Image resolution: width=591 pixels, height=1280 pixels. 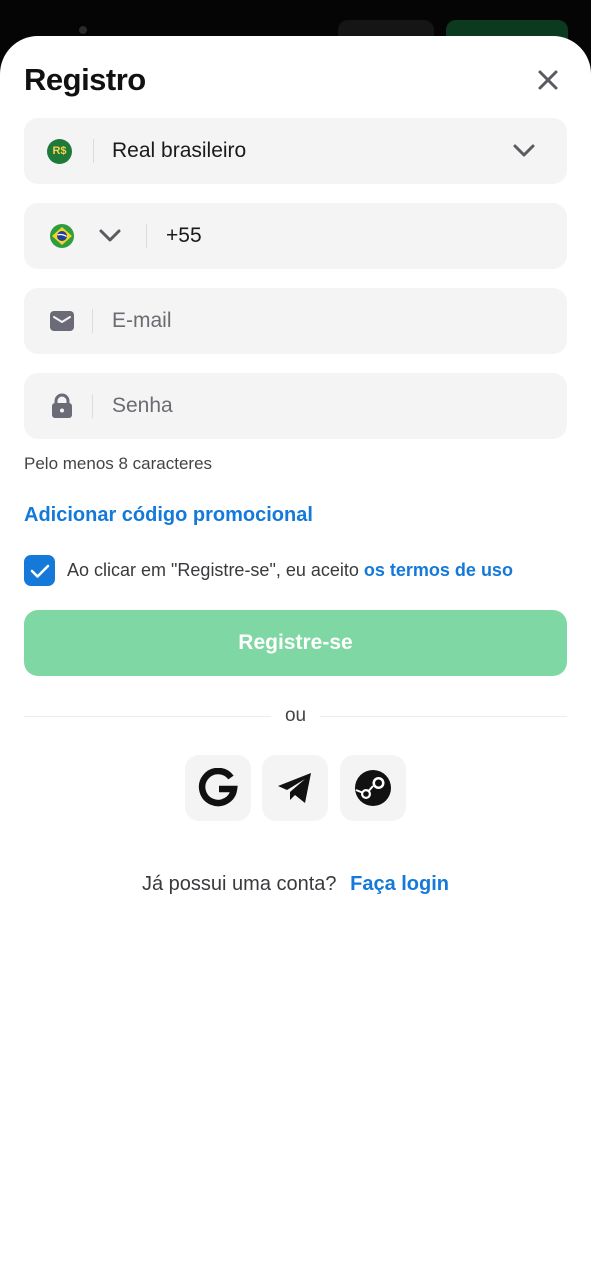 I want to click on add-promo-code-link: Adicionar código promocional, so click(x=168, y=515).